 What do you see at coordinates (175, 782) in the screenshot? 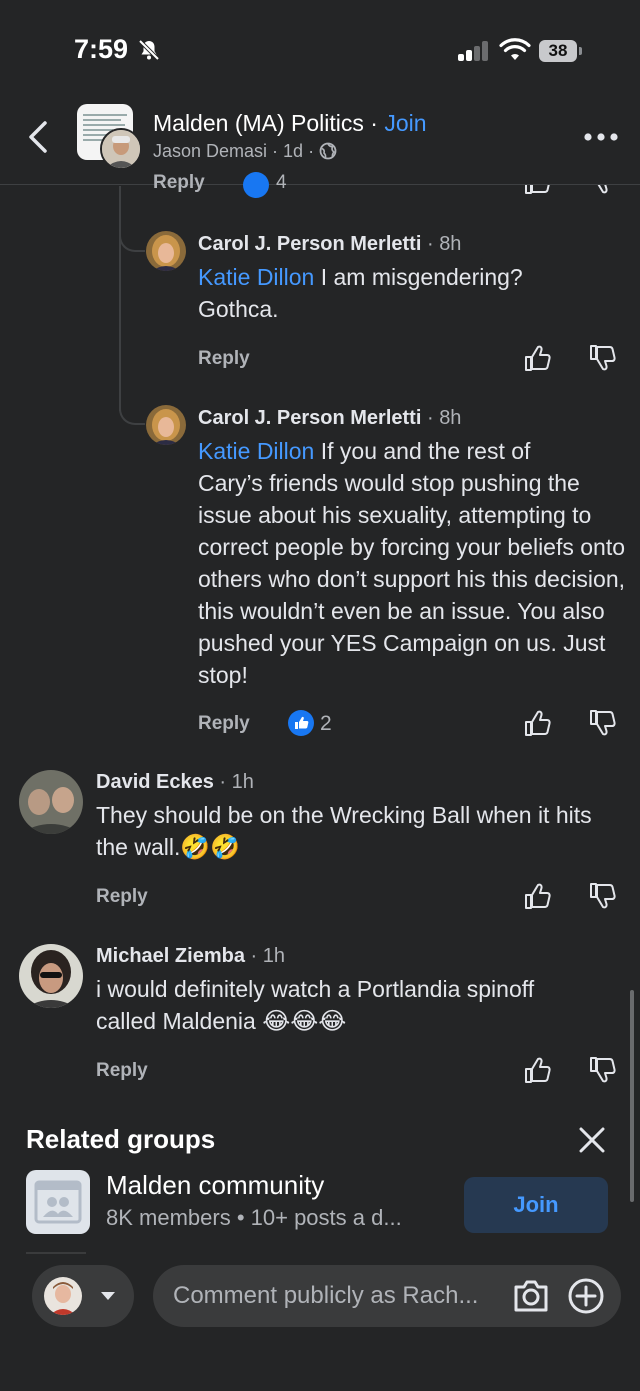
I see `commenter-name: David Eckes · 1h` at bounding box center [175, 782].